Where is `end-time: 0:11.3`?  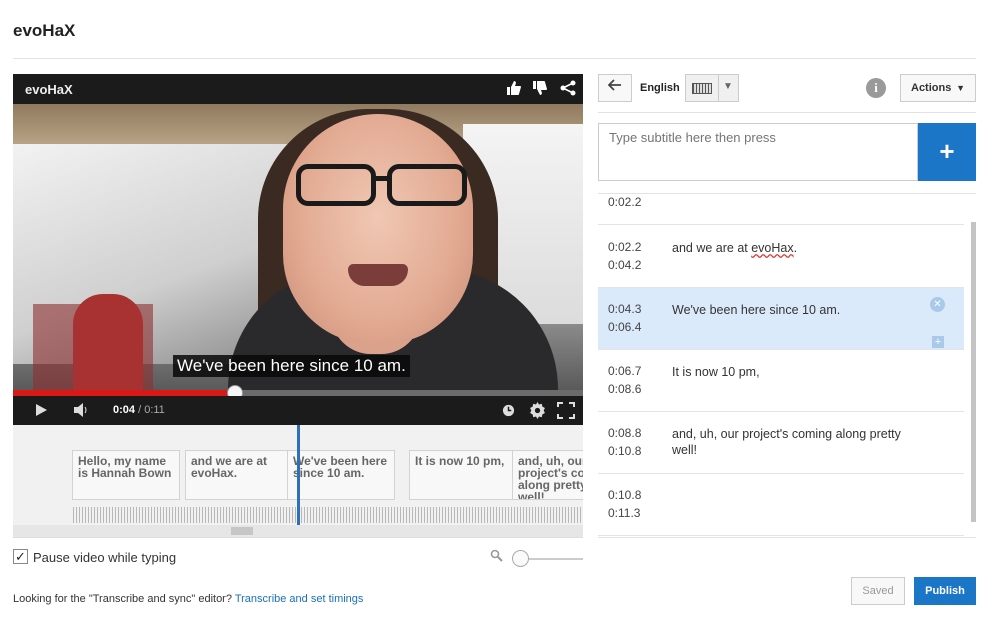 end-time: 0:11.3 is located at coordinates (624, 513).